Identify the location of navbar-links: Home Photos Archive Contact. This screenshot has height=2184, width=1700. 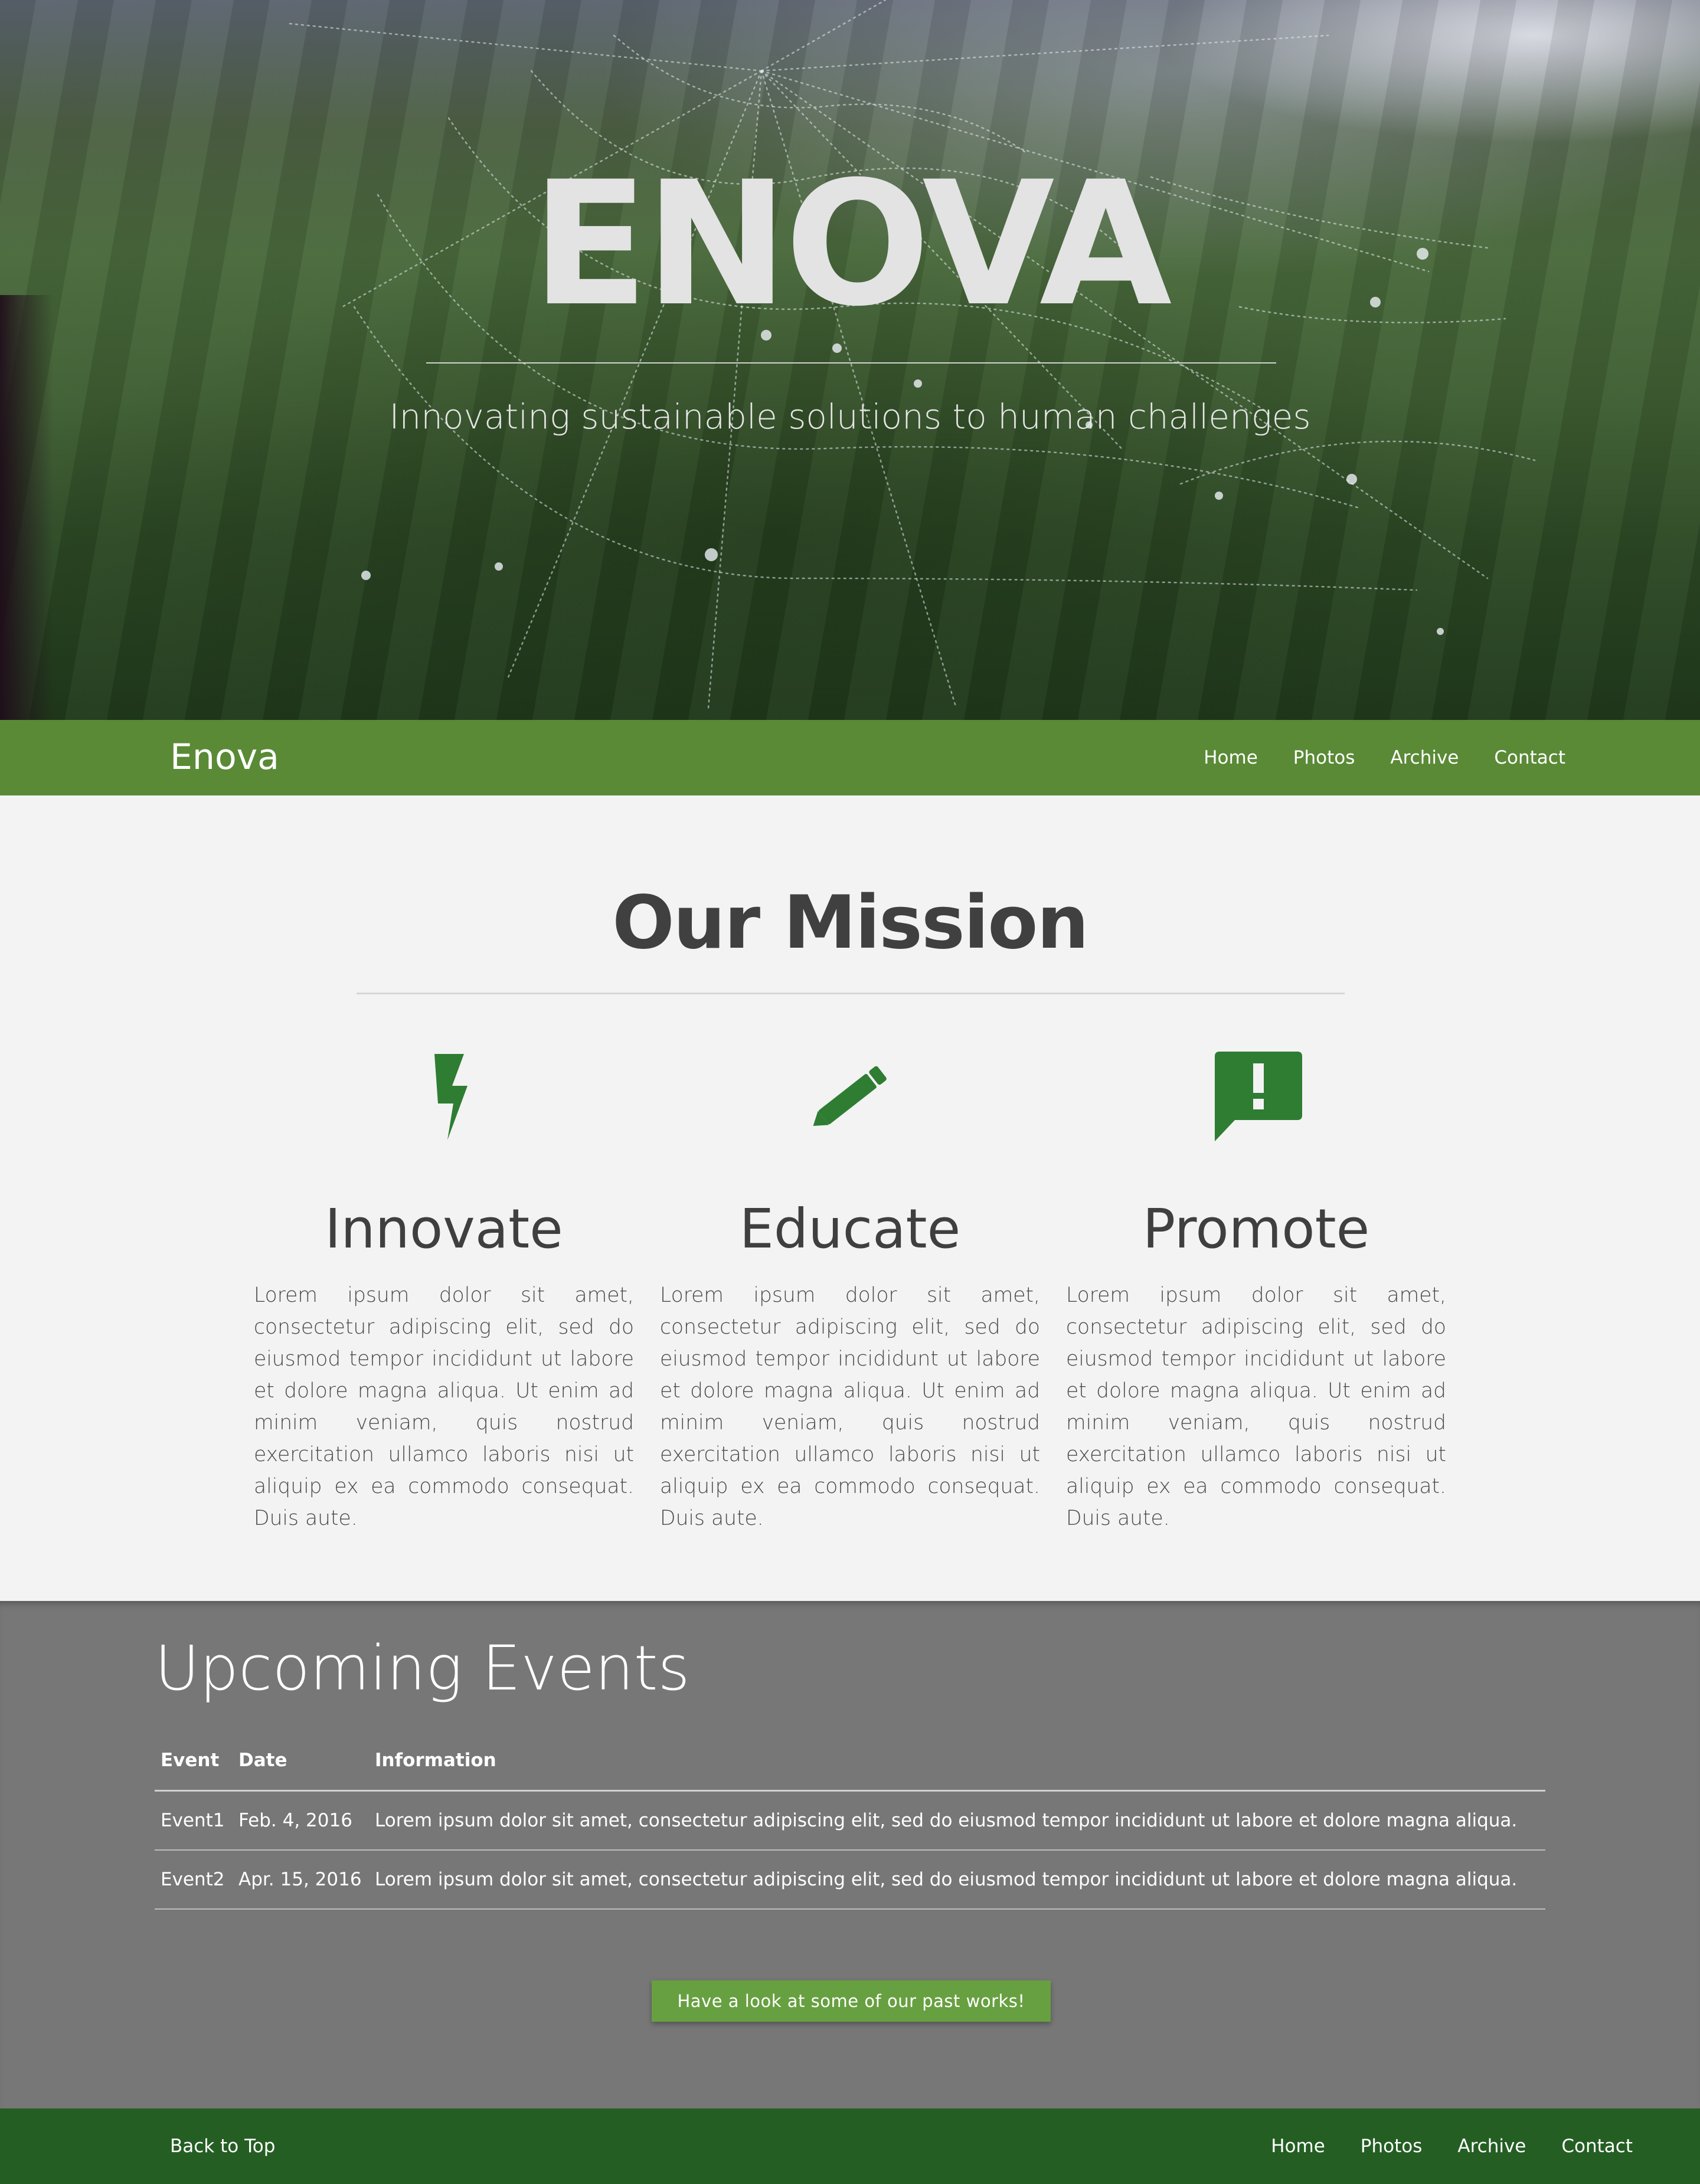
(1384, 757).